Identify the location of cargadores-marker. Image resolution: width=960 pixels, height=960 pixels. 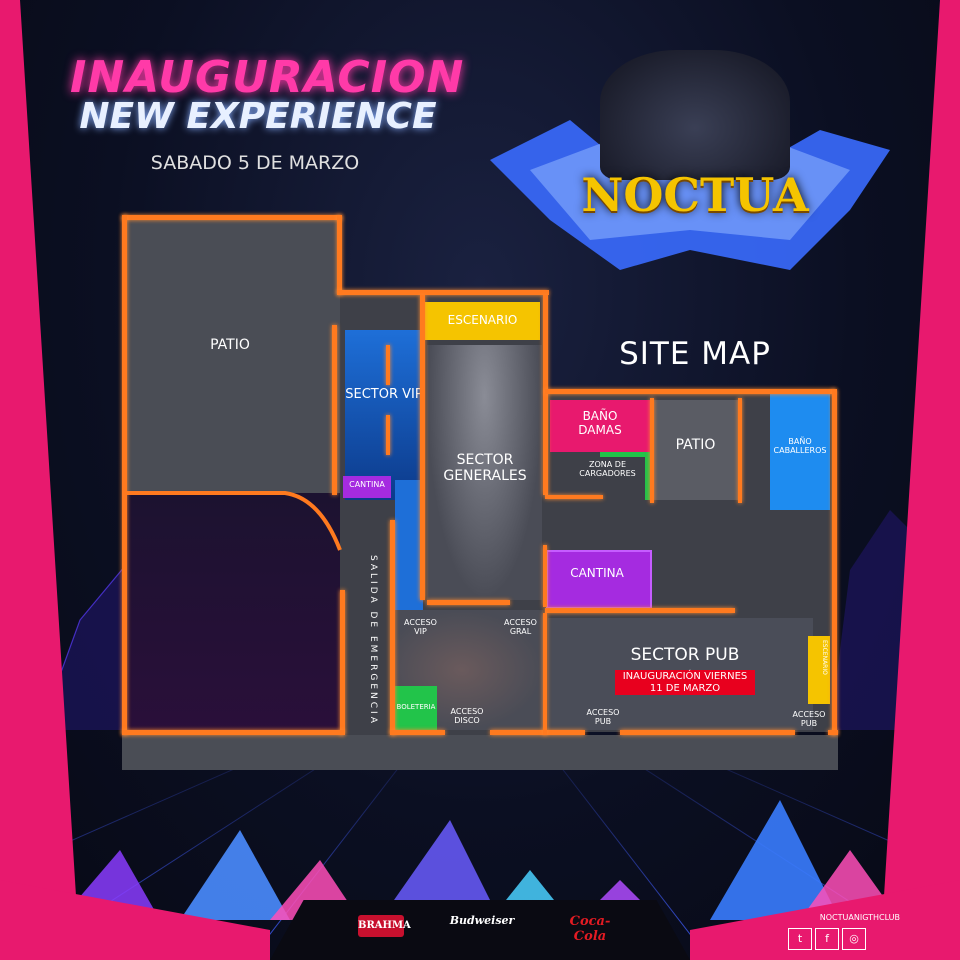
(624, 454).